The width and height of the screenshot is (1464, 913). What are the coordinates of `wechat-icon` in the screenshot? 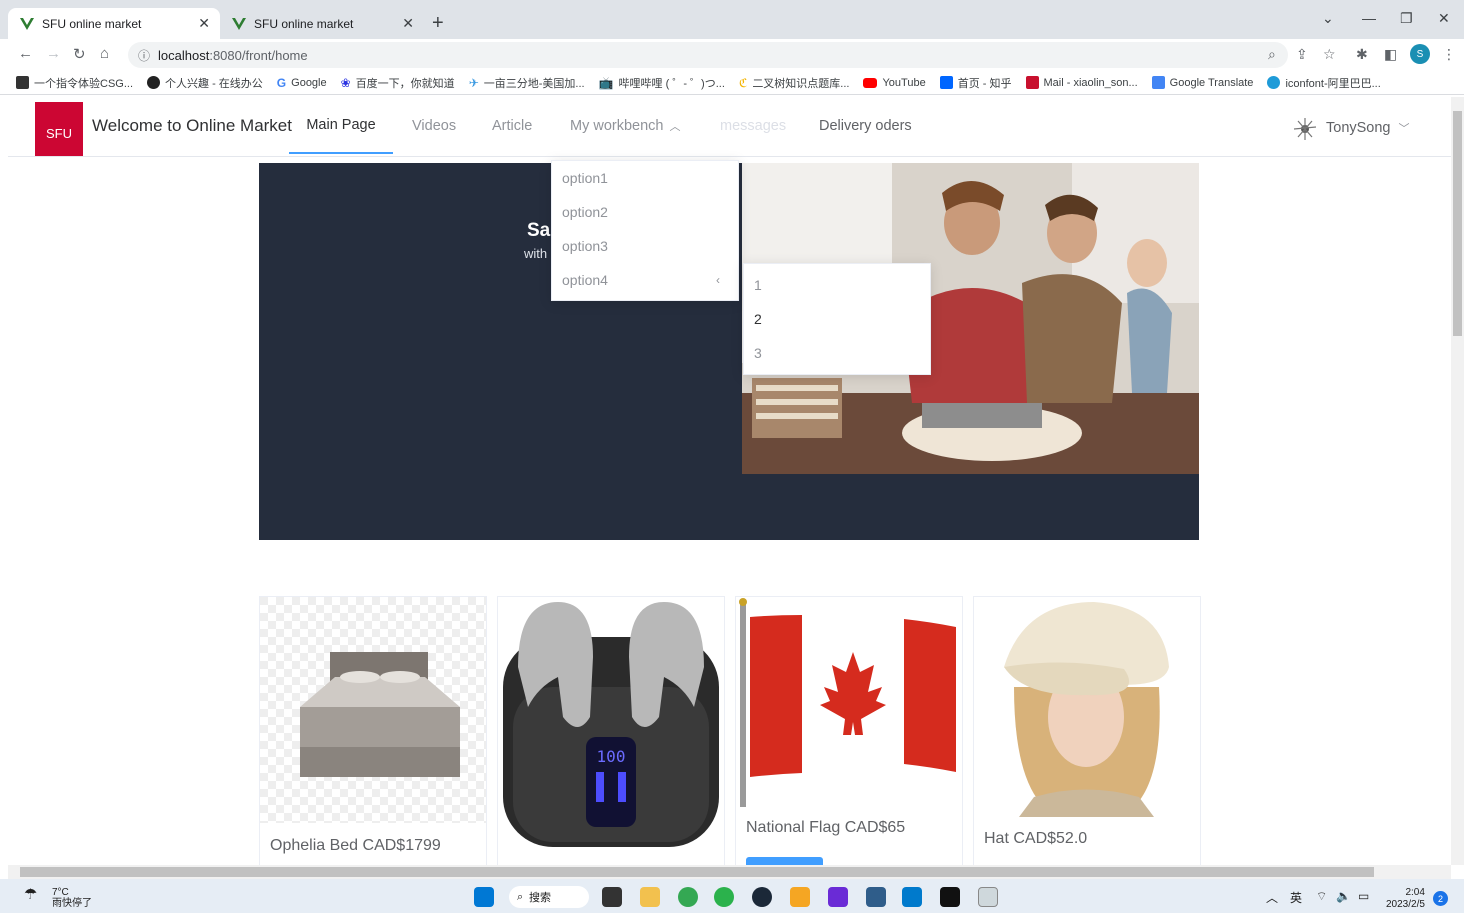 It's located at (724, 897).